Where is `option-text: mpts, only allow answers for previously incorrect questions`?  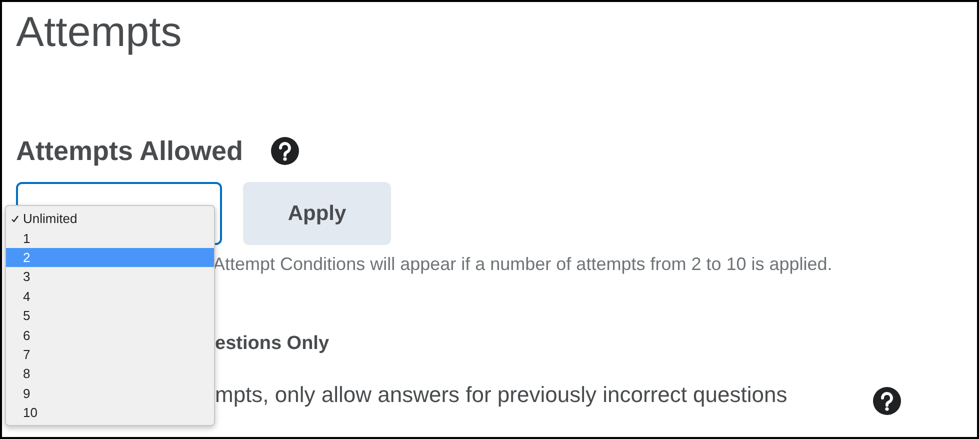 option-text: mpts, only allow answers for previously incorrect questions is located at coordinates (501, 395).